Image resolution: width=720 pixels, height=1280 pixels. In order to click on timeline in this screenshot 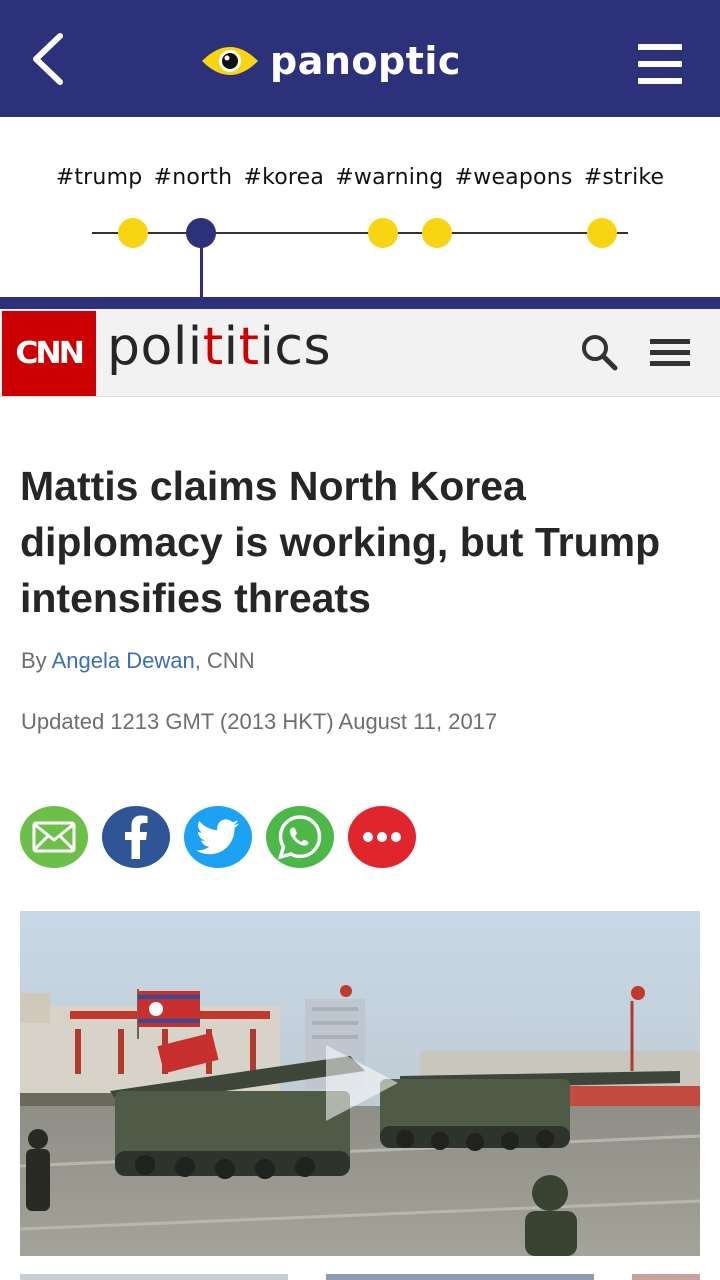, I will do `click(360, 207)`.